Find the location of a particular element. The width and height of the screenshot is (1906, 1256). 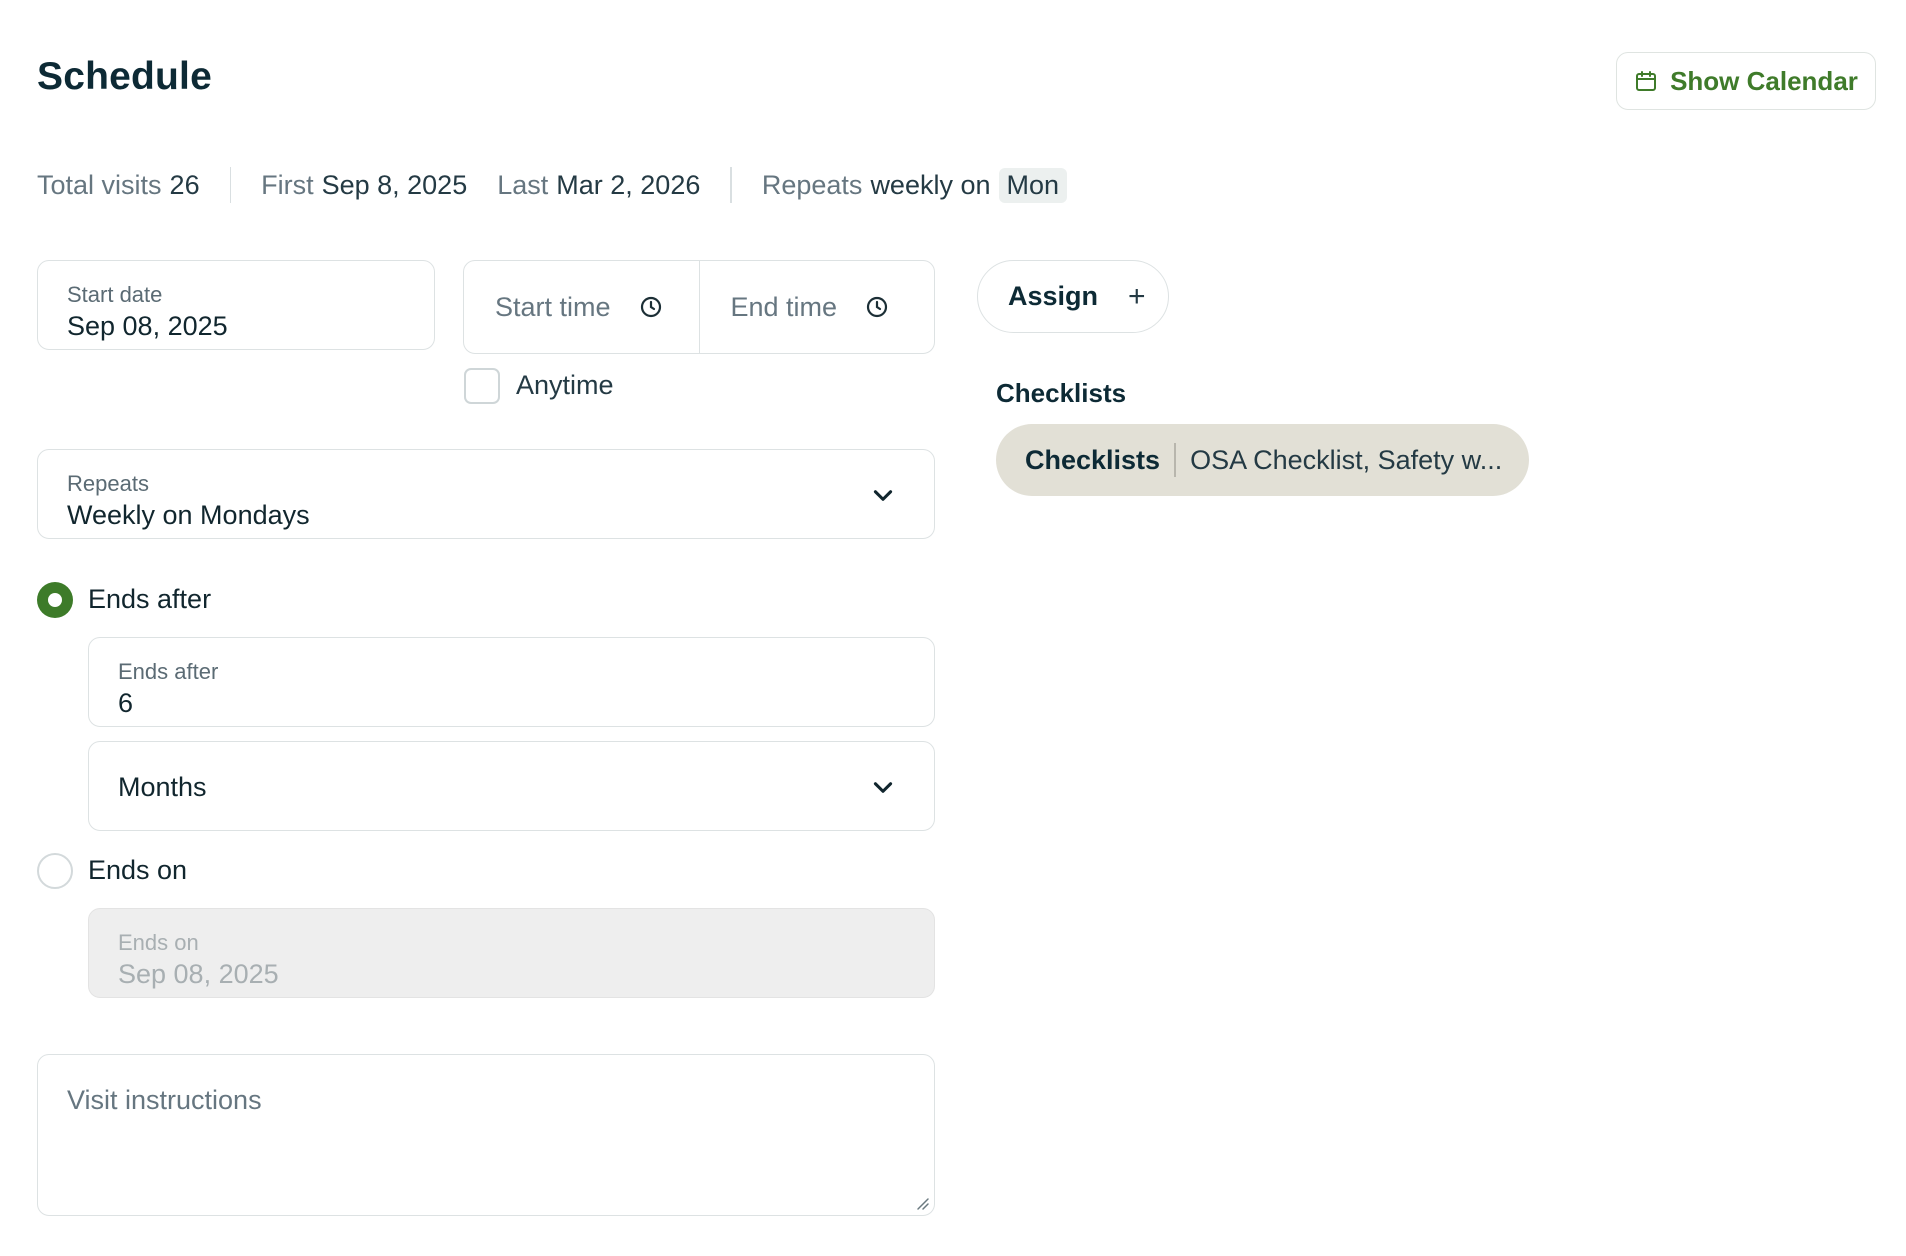

repeats-value: Weekly on Mondays is located at coordinates (188, 515).